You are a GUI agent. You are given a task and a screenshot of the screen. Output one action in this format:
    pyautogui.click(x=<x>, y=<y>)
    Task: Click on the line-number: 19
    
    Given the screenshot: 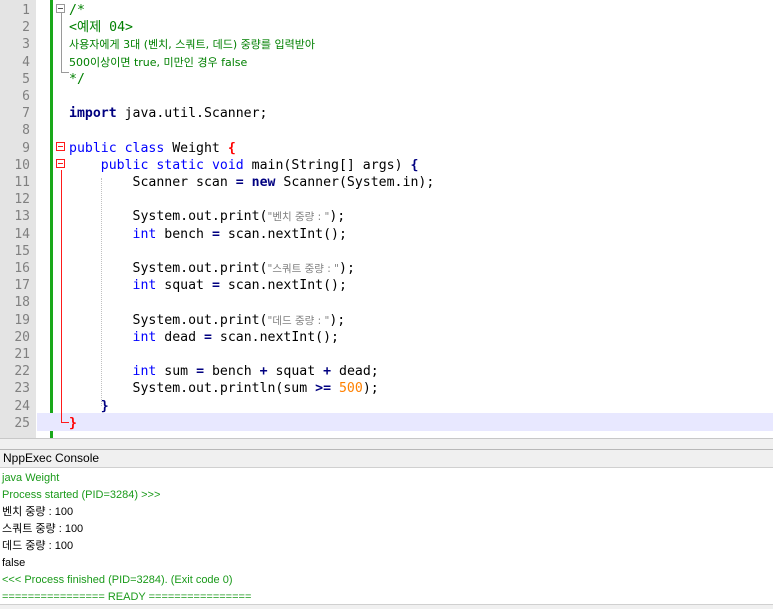 What is the action you would take?
    pyautogui.click(x=22, y=320)
    